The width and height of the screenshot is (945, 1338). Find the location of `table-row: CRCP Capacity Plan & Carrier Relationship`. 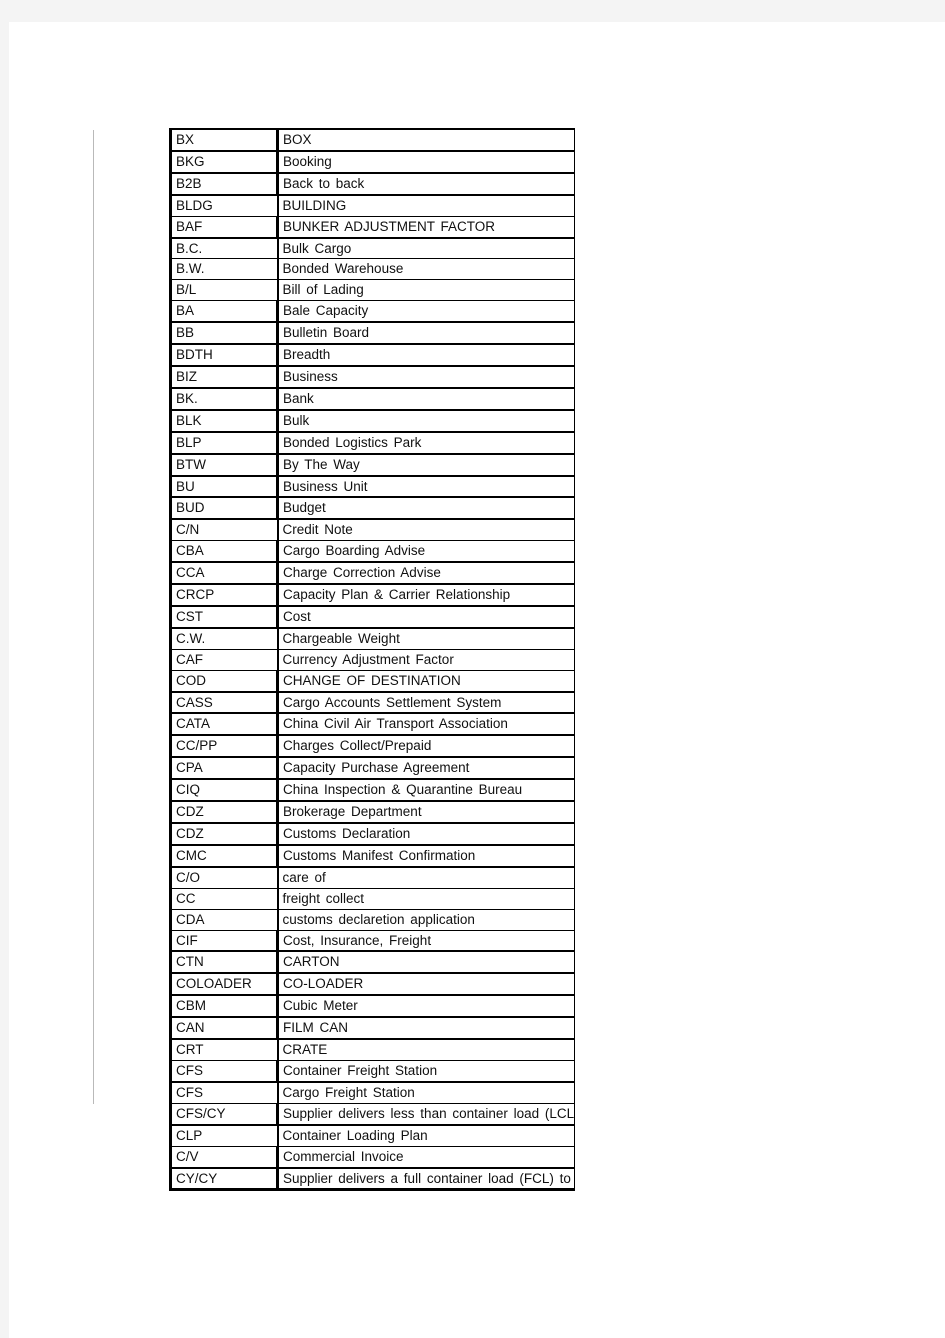

table-row: CRCP Capacity Plan & Carrier Relationship is located at coordinates (372, 595).